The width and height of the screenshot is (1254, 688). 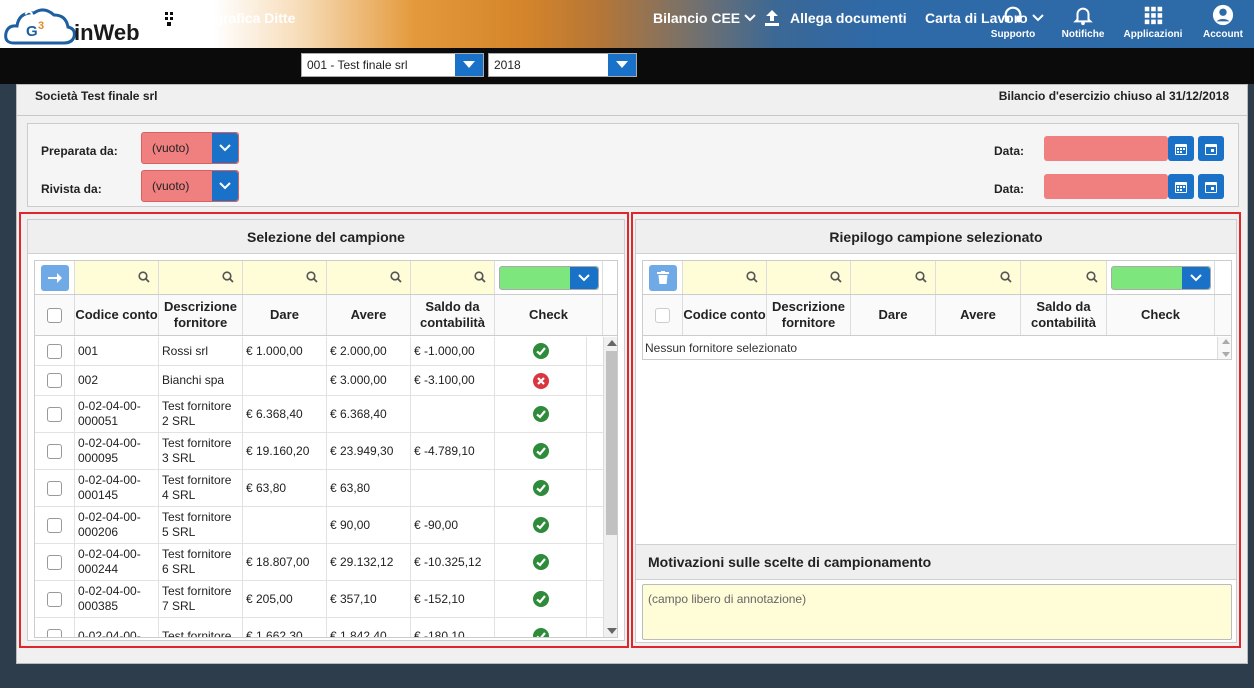 I want to click on data-rivista-field, so click(x=1106, y=186).